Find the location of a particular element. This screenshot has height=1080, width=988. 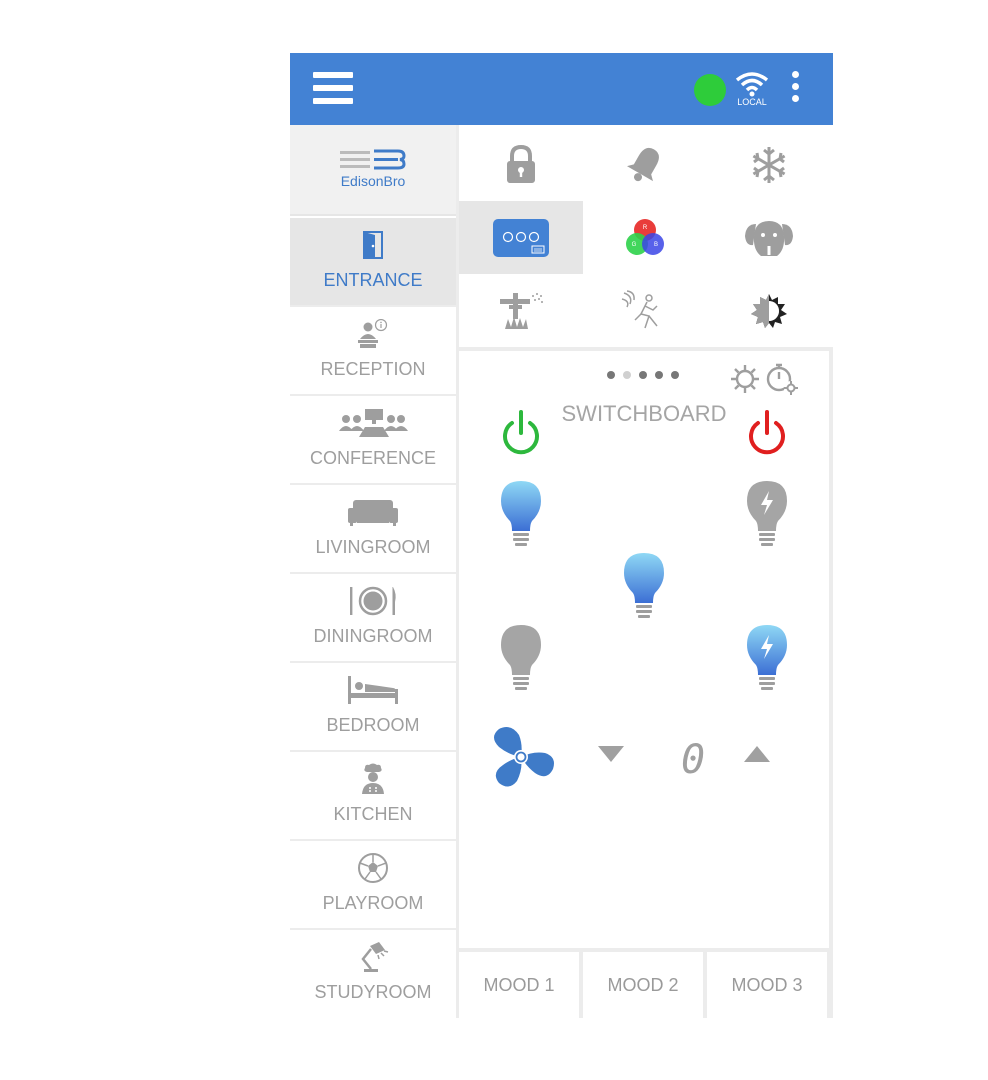

menu-icon is located at coordinates (333, 88).